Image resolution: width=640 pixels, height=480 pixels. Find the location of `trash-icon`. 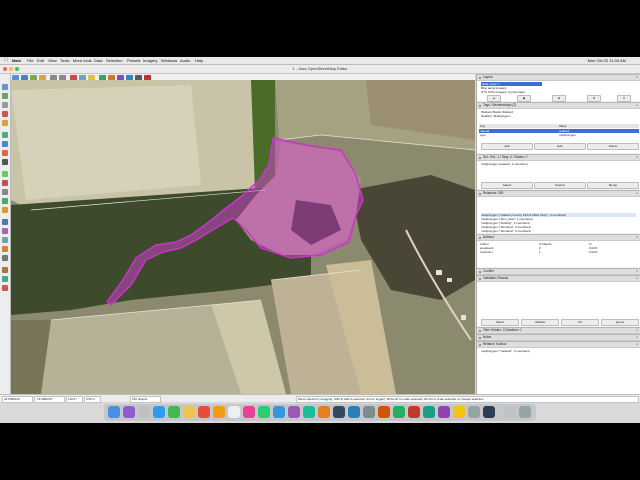

trash-icon is located at coordinates (525, 412).